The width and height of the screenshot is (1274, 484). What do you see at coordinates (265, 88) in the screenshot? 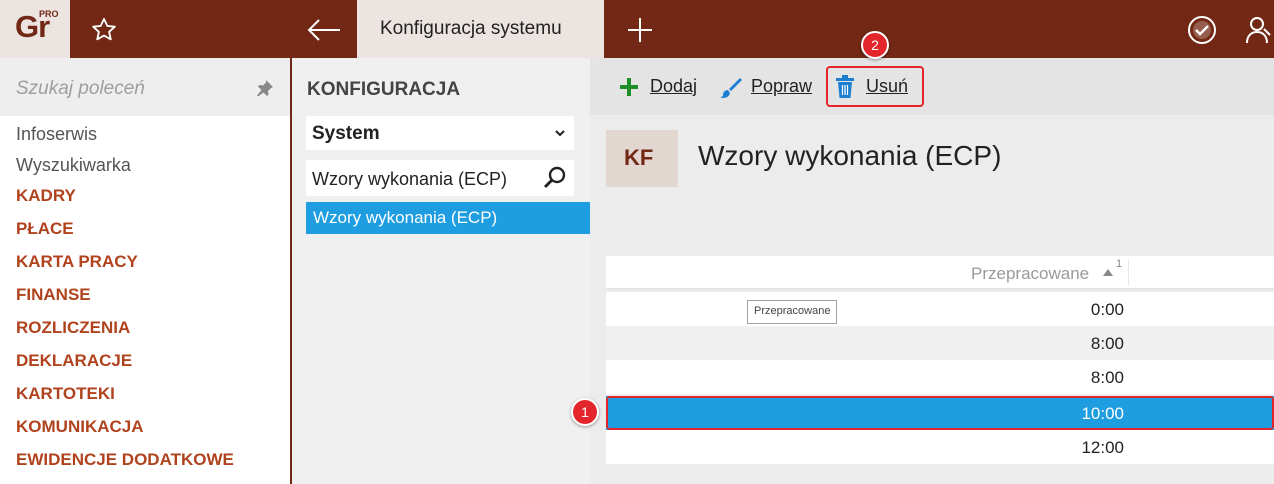
I see `pin-icon` at bounding box center [265, 88].